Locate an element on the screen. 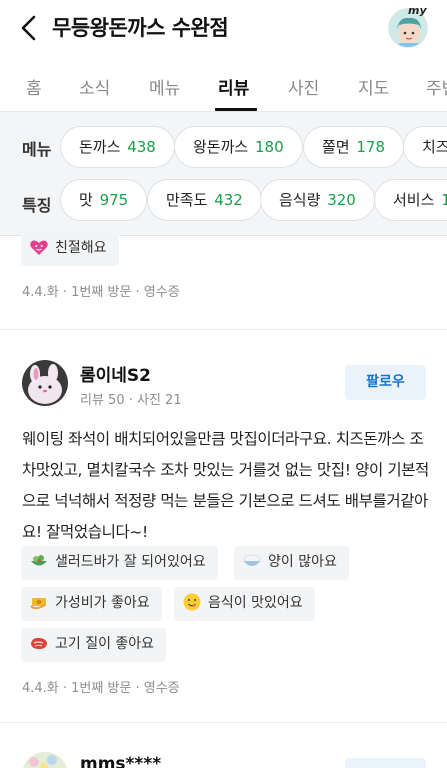  filter-chip-menu: 돈까스 438 is located at coordinates (117, 147).